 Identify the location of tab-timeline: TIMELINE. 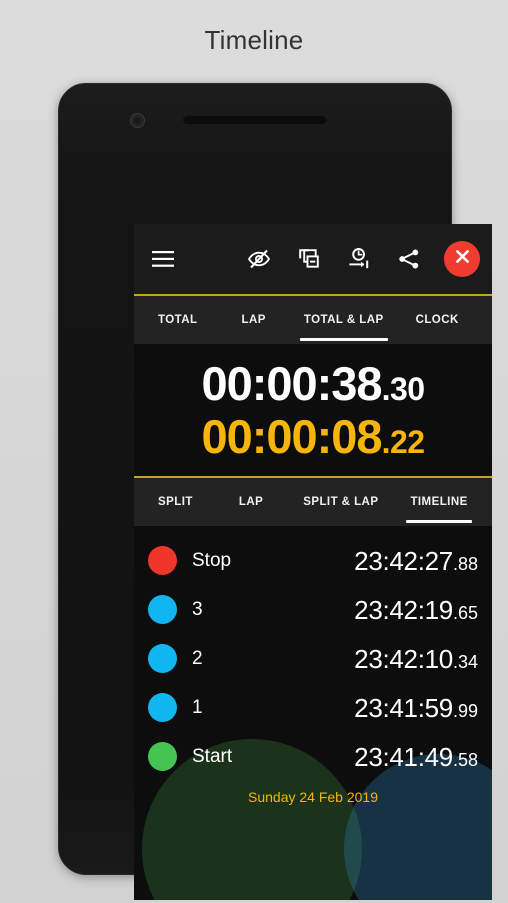
(438, 502).